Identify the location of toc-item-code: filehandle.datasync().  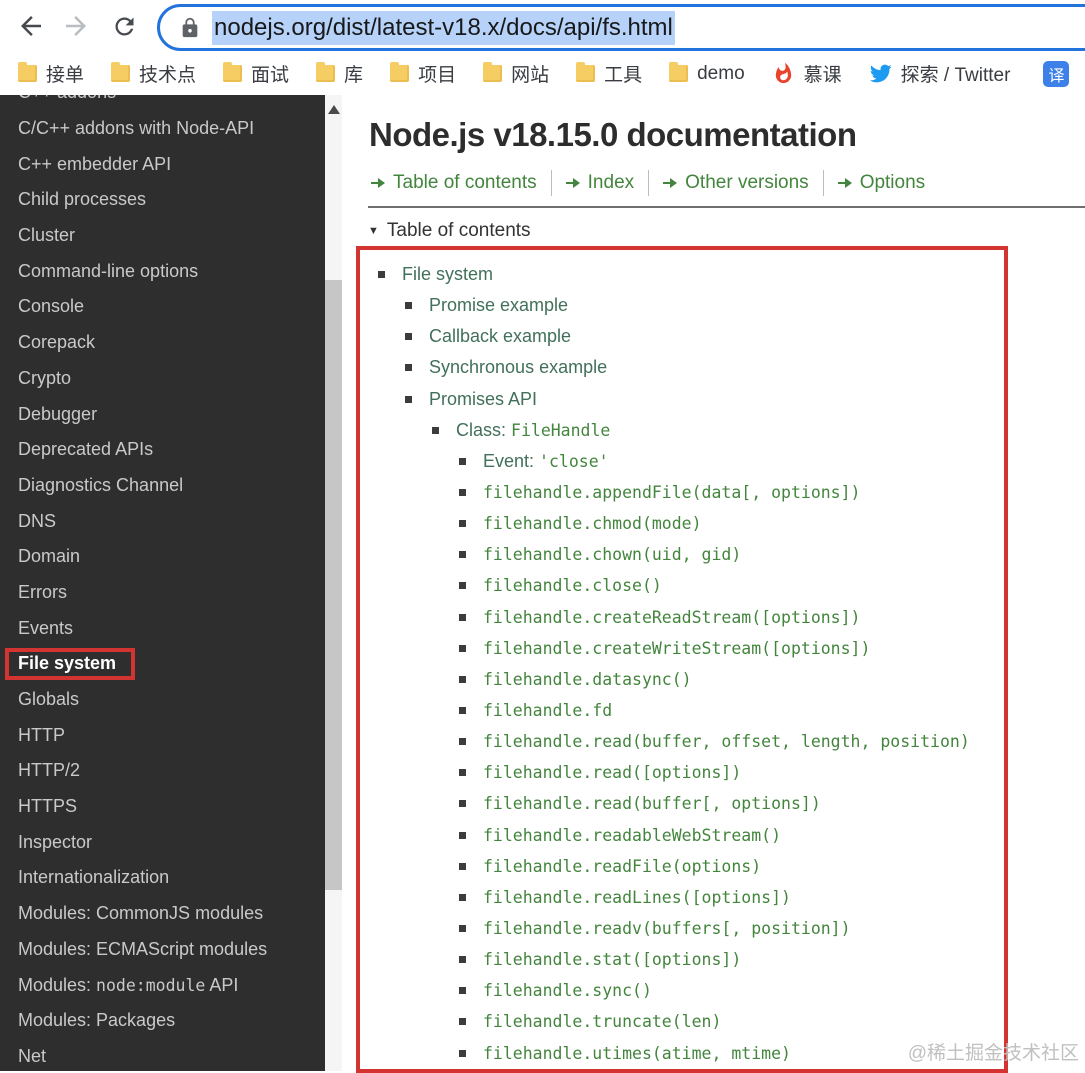
(587, 679).